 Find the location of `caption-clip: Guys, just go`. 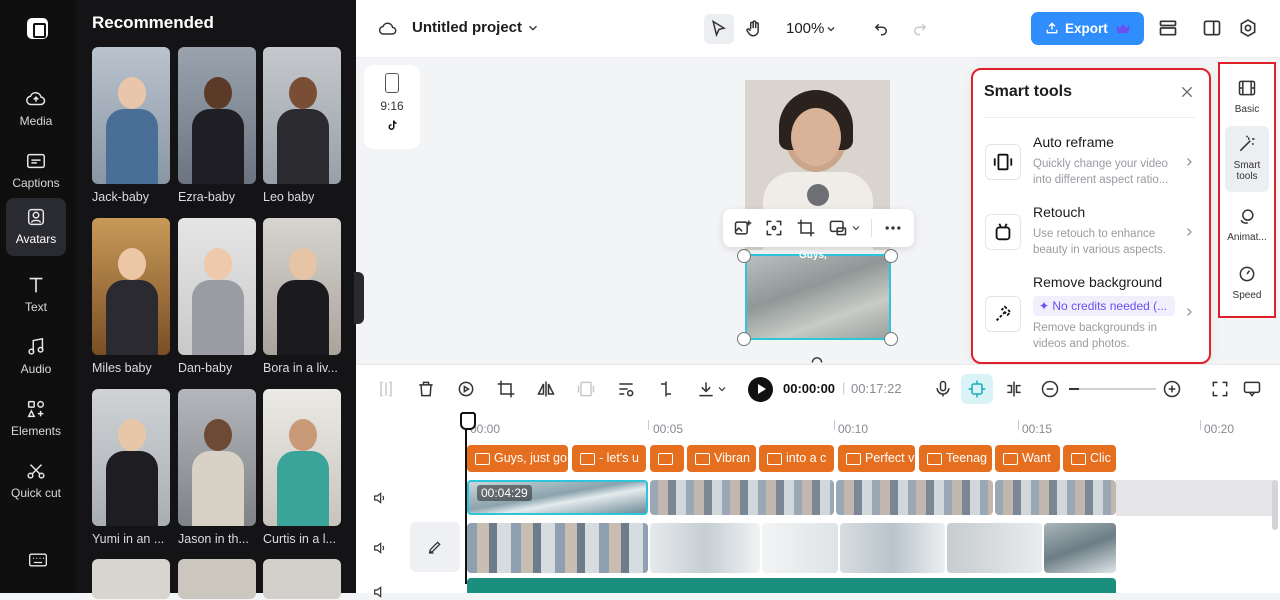

caption-clip: Guys, just go is located at coordinates (517, 458).